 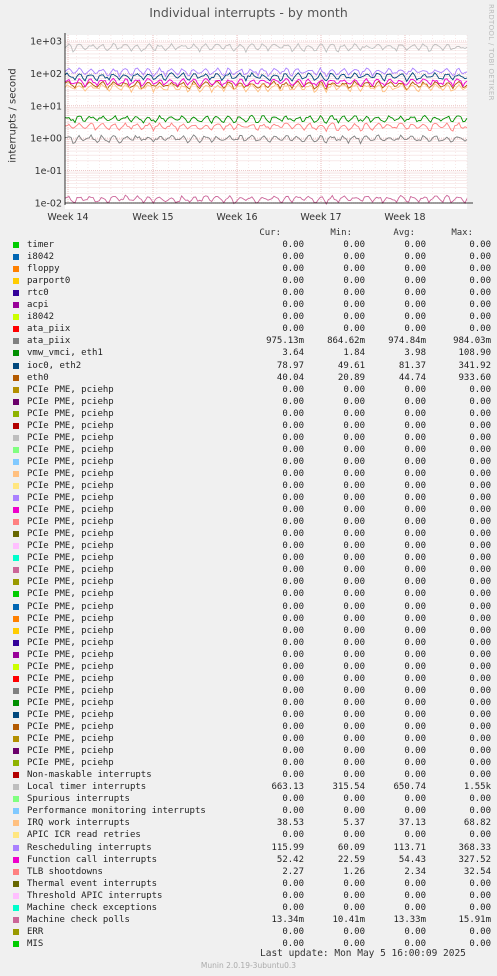 What do you see at coordinates (270, 233) in the screenshot?
I see `col-header-cur: Cur:` at bounding box center [270, 233].